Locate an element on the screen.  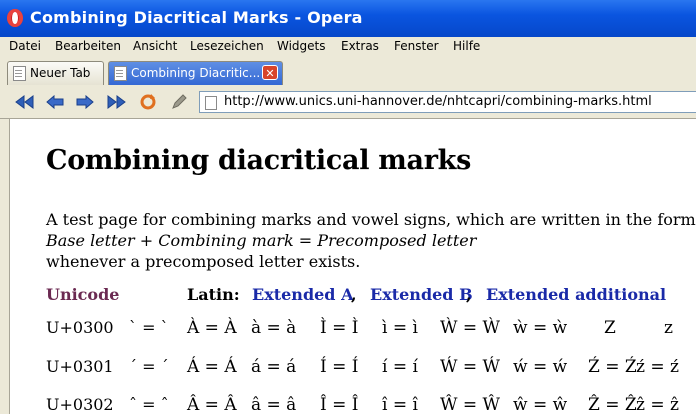
edit-button is located at coordinates (179, 102).